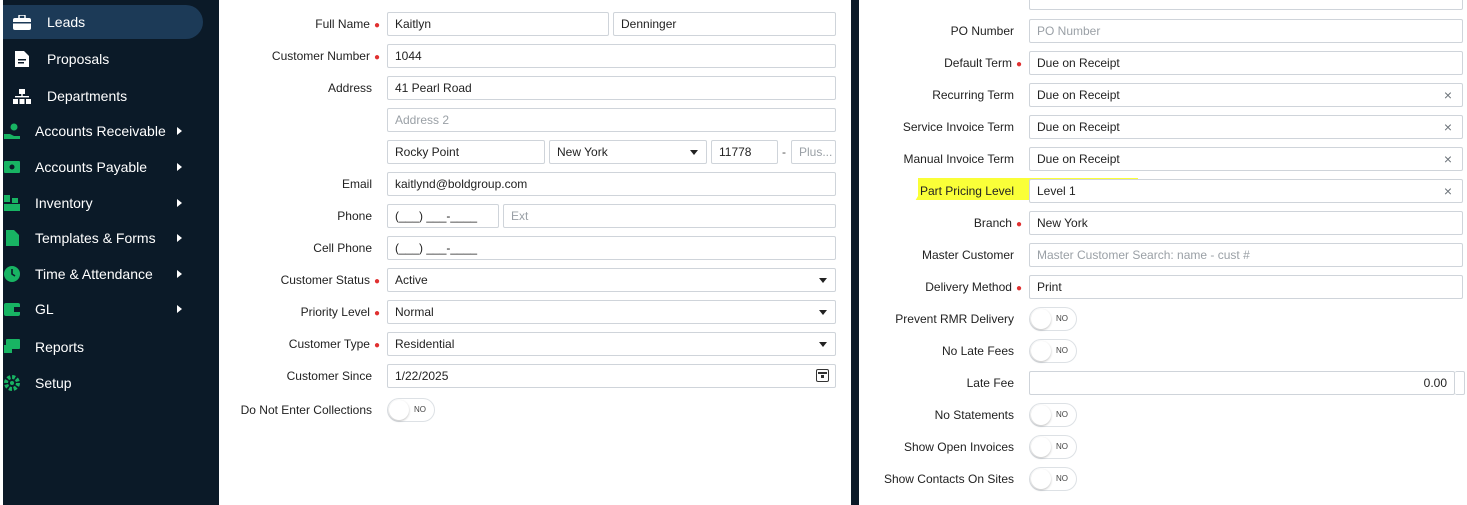 Image resolution: width=1467 pixels, height=505 pixels. What do you see at coordinates (60, 347) in the screenshot?
I see `sidebar-item-label: Reports` at bounding box center [60, 347].